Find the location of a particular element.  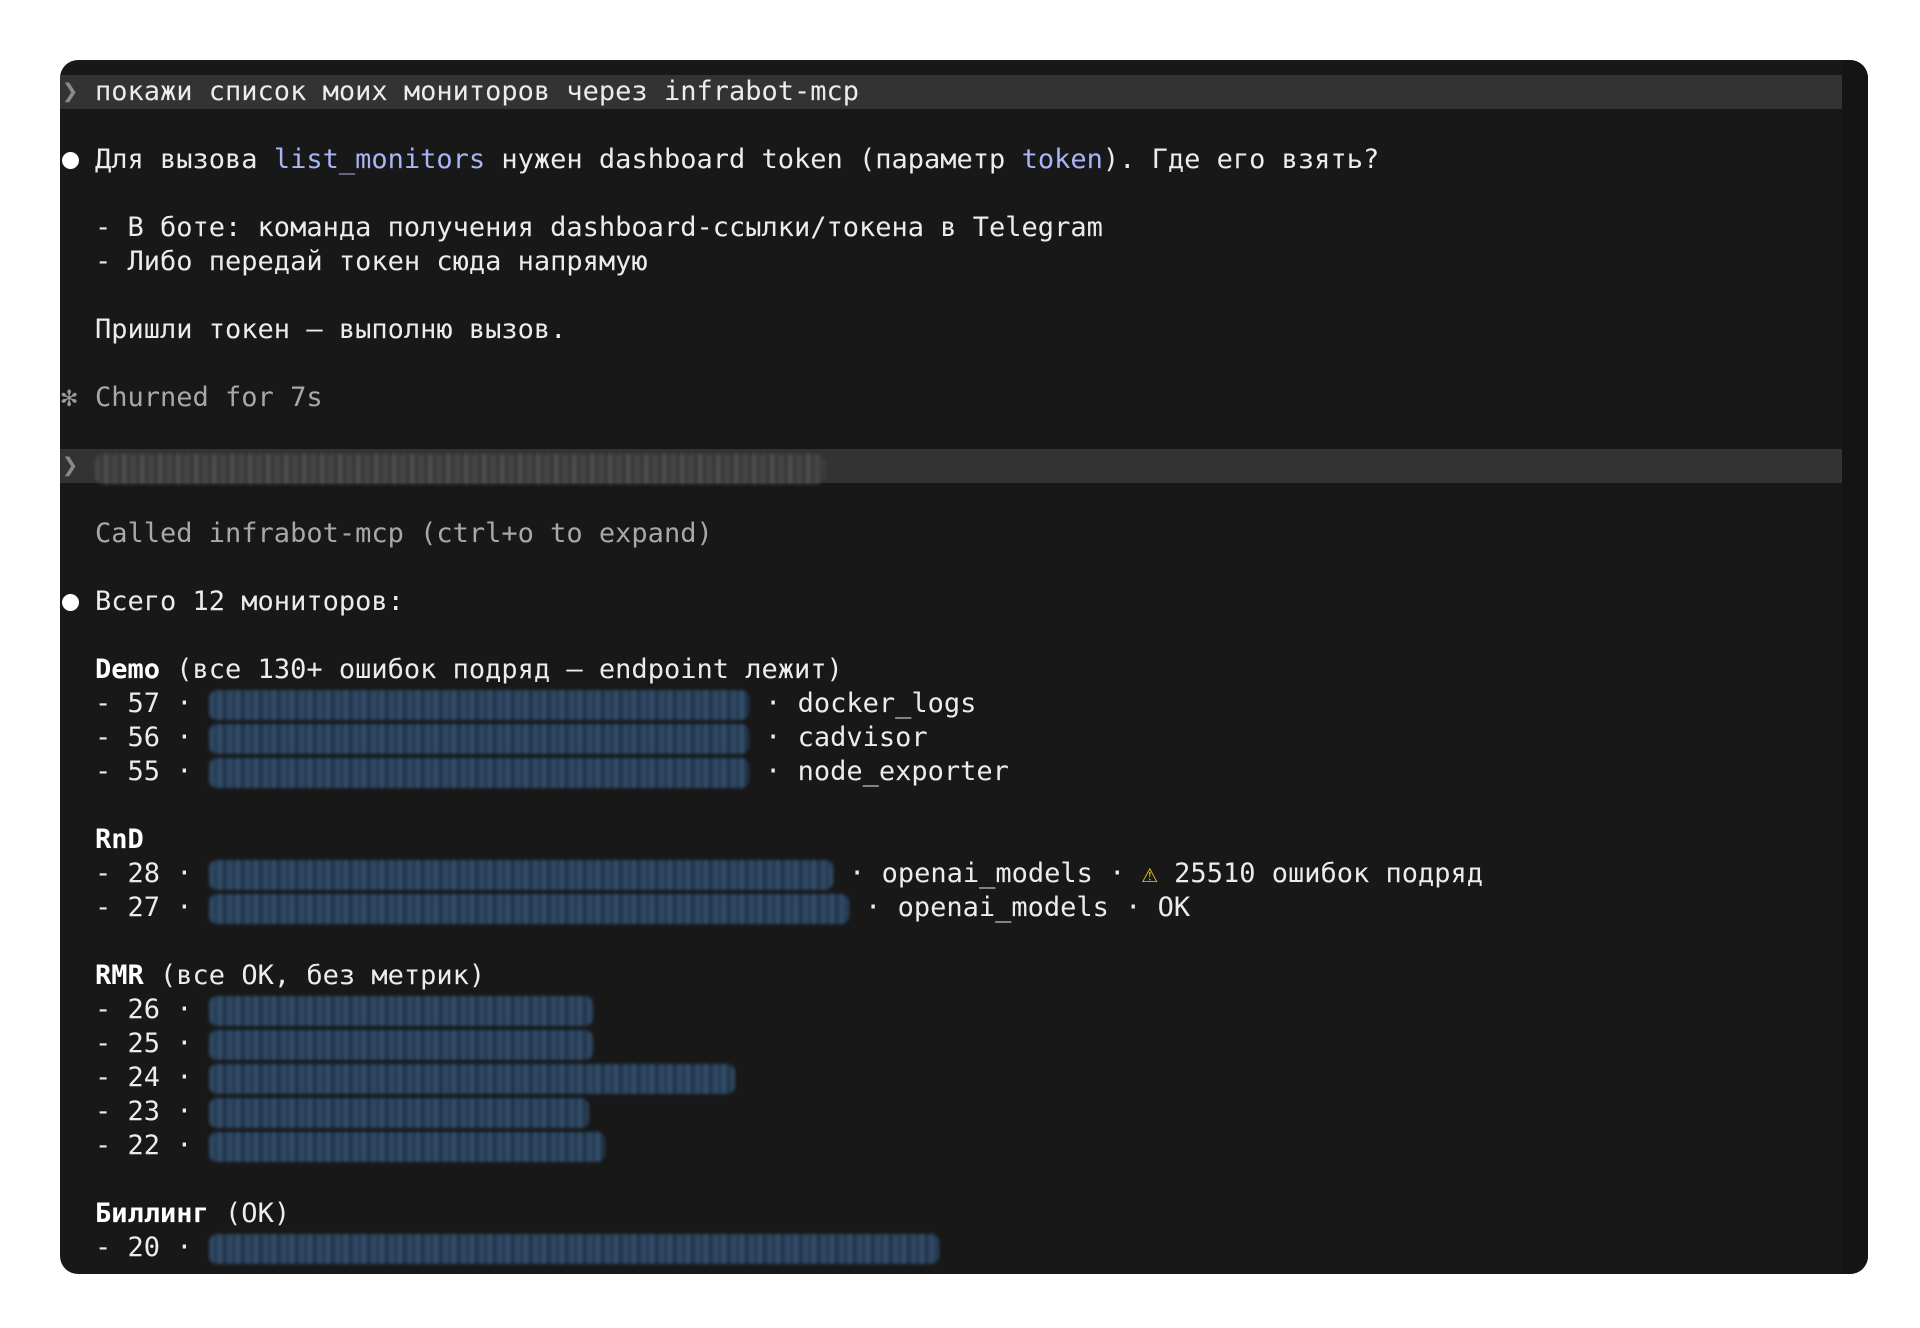

monitor-row: - 56 · · cadvisor is located at coordinates (511, 738).